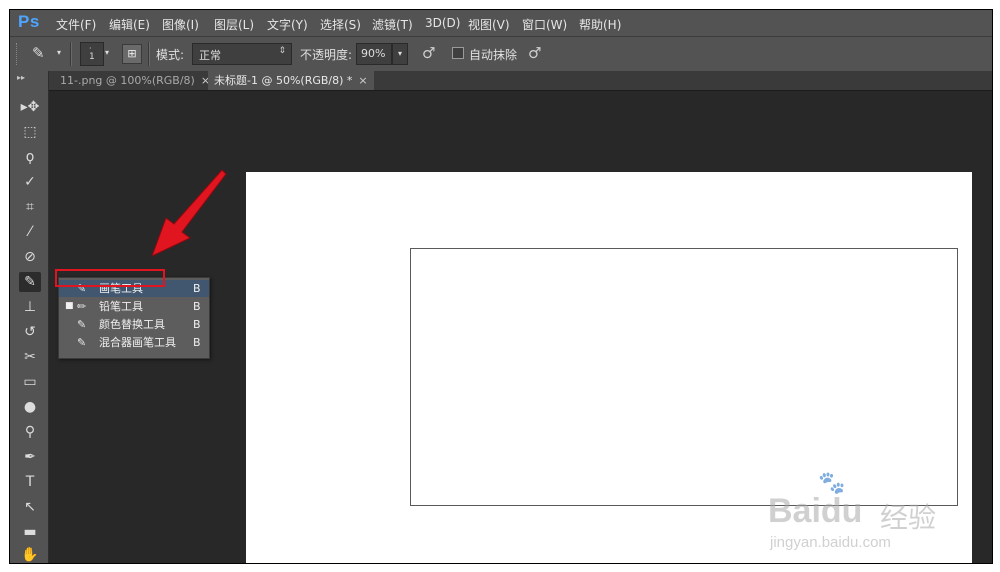 The height and width of the screenshot is (572, 1000). What do you see at coordinates (127, 80) in the screenshot?
I see `tab-label: 11-.png @ 100%(RGB/8)` at bounding box center [127, 80].